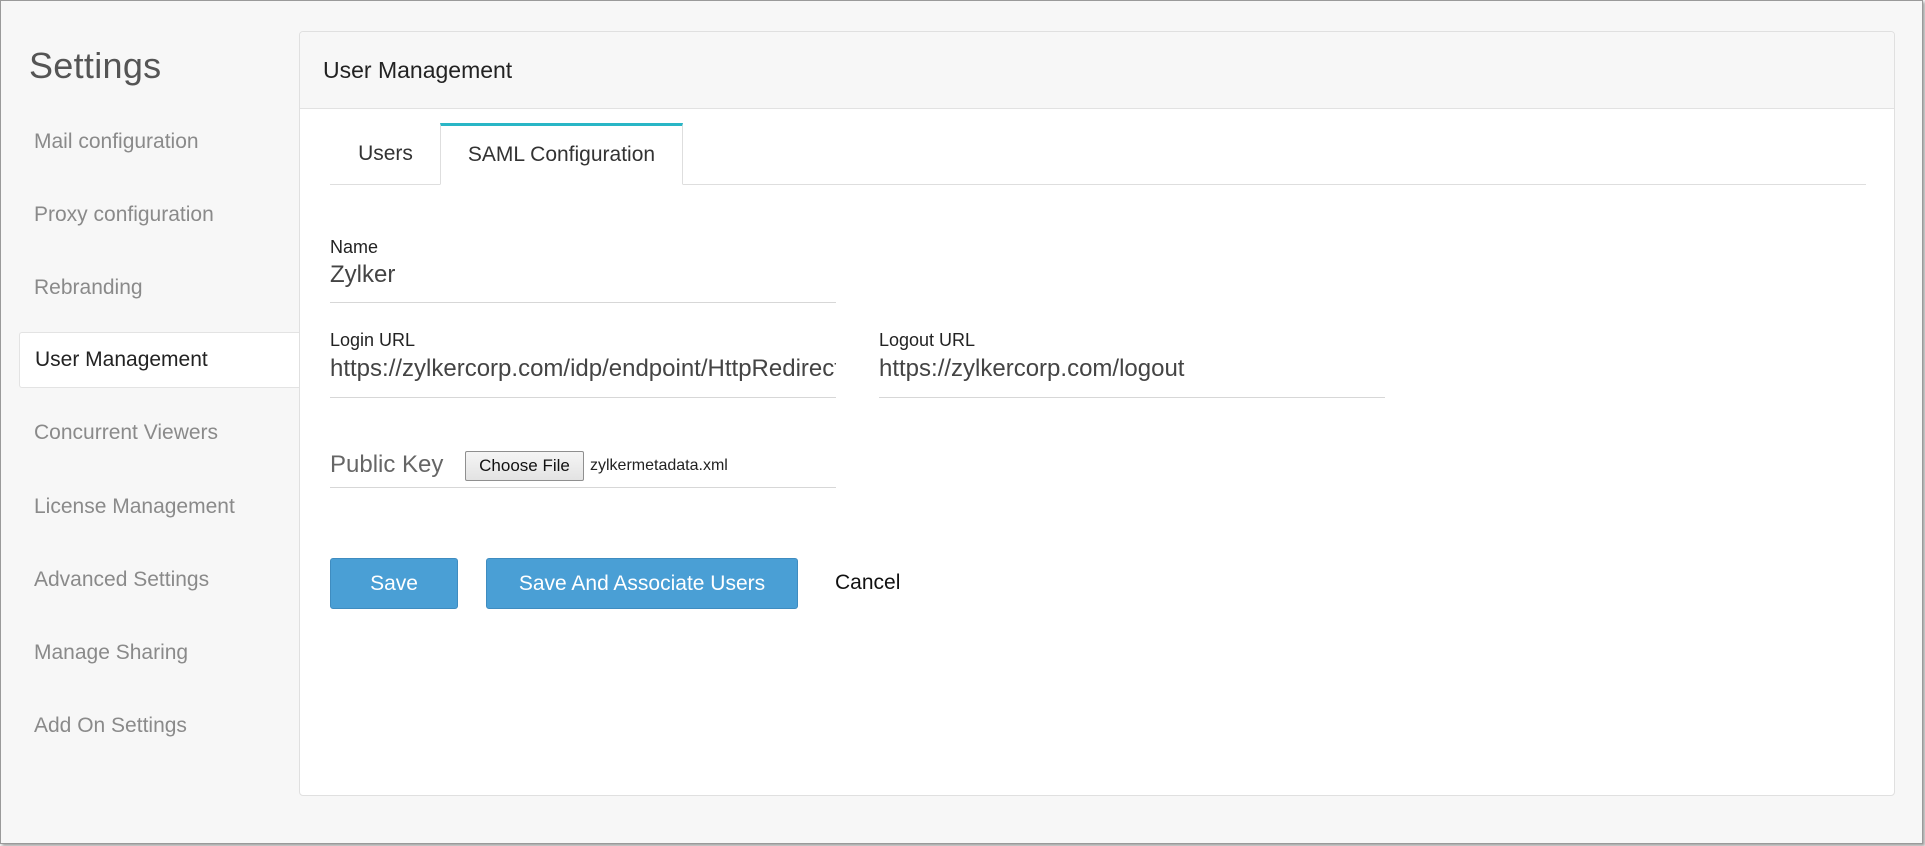 Image resolution: width=1925 pixels, height=846 pixels. Describe the element at coordinates (394, 583) in the screenshot. I see `save-button: Save` at that location.